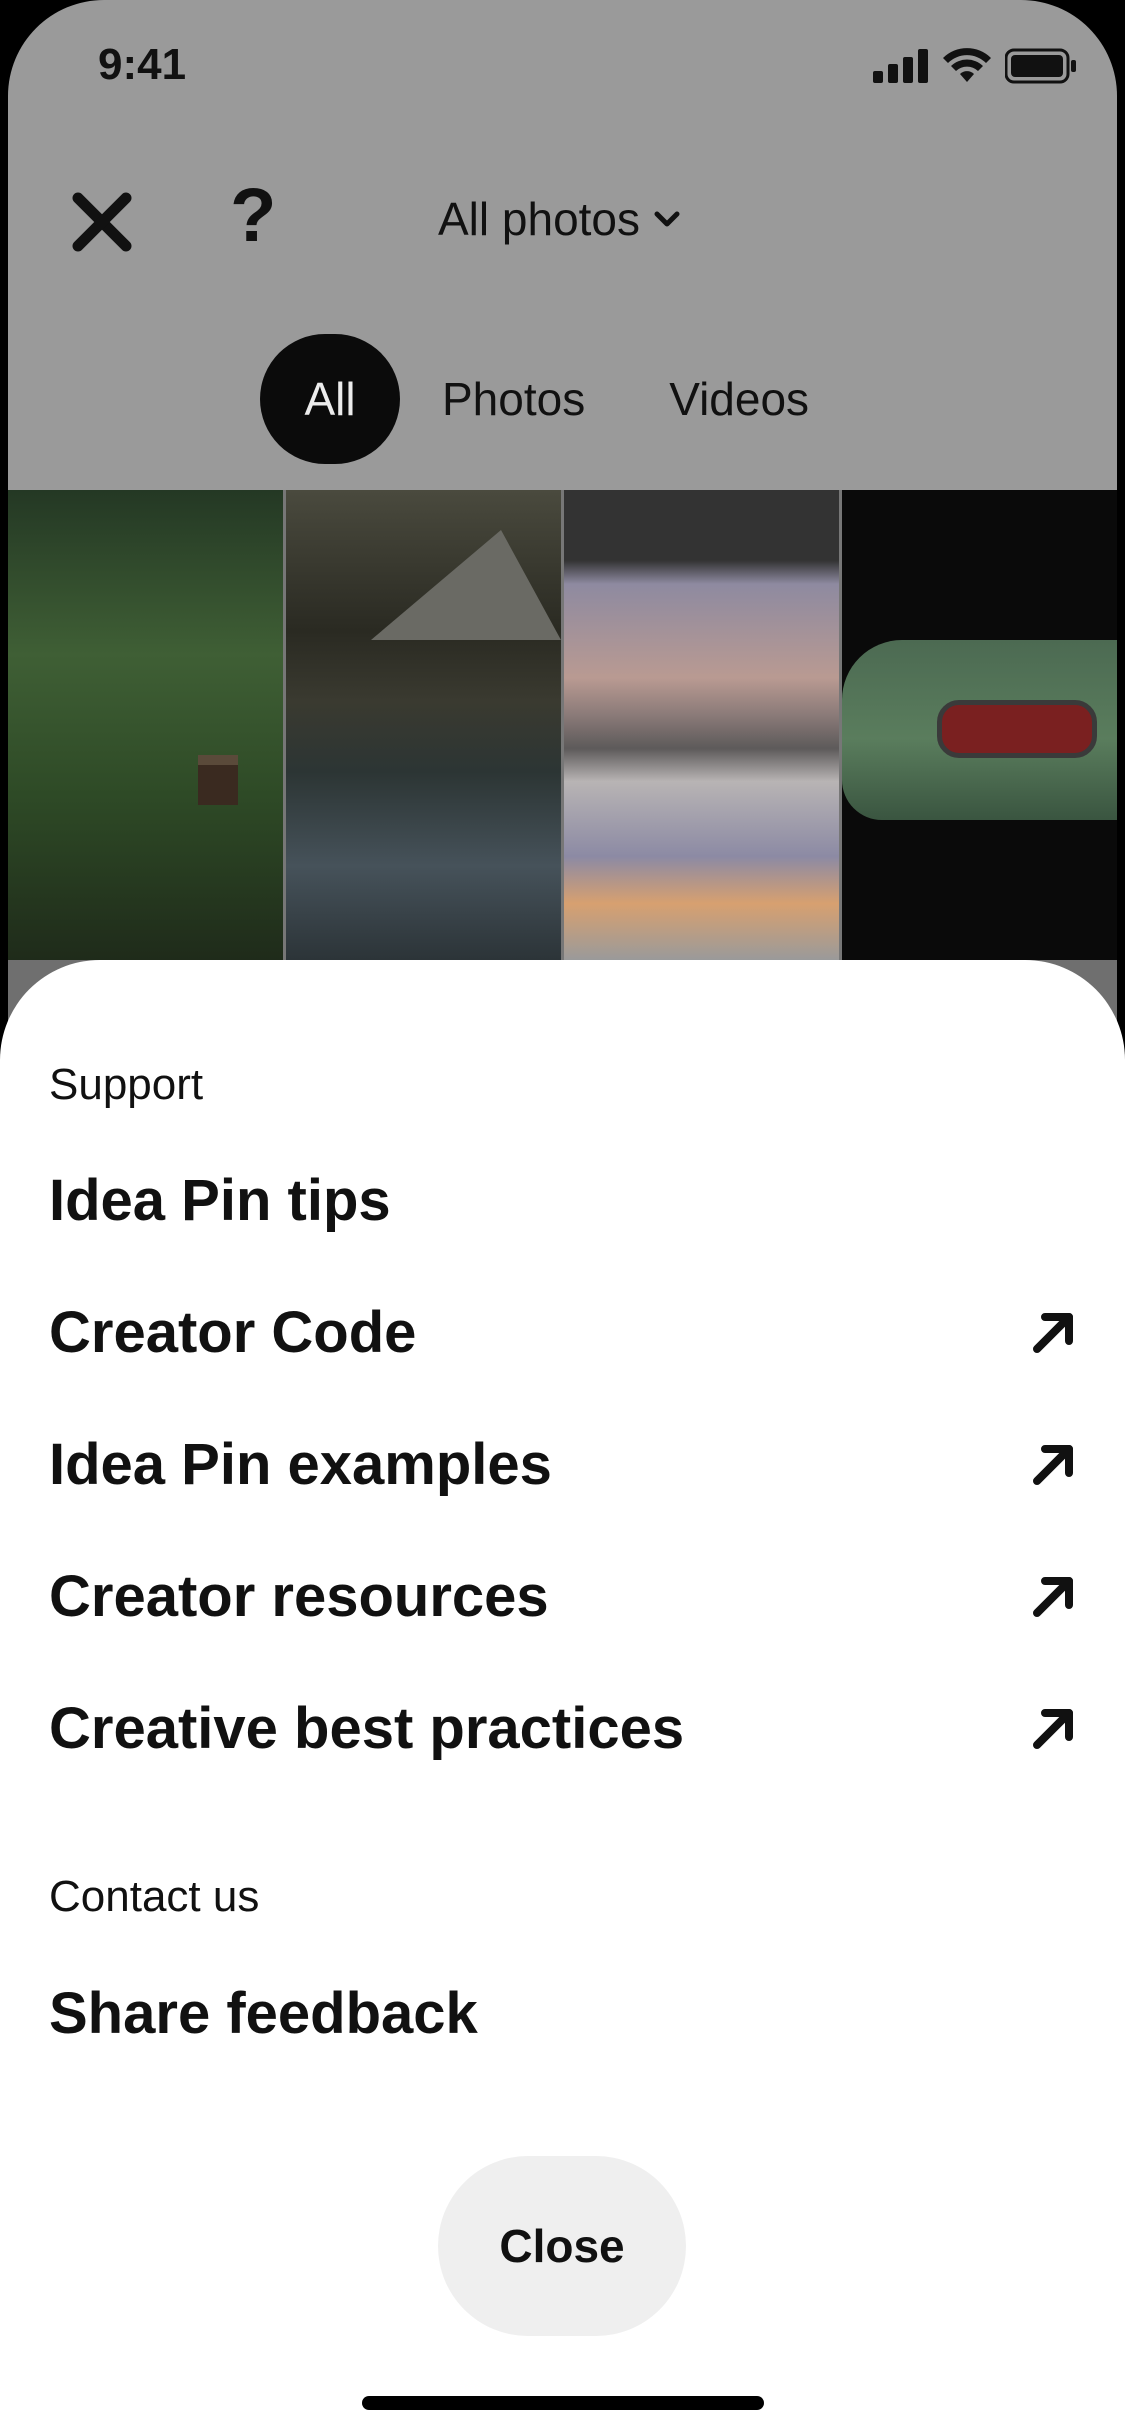 The height and width of the screenshot is (2436, 1125). I want to click on tab-photos: Photos, so click(513, 399).